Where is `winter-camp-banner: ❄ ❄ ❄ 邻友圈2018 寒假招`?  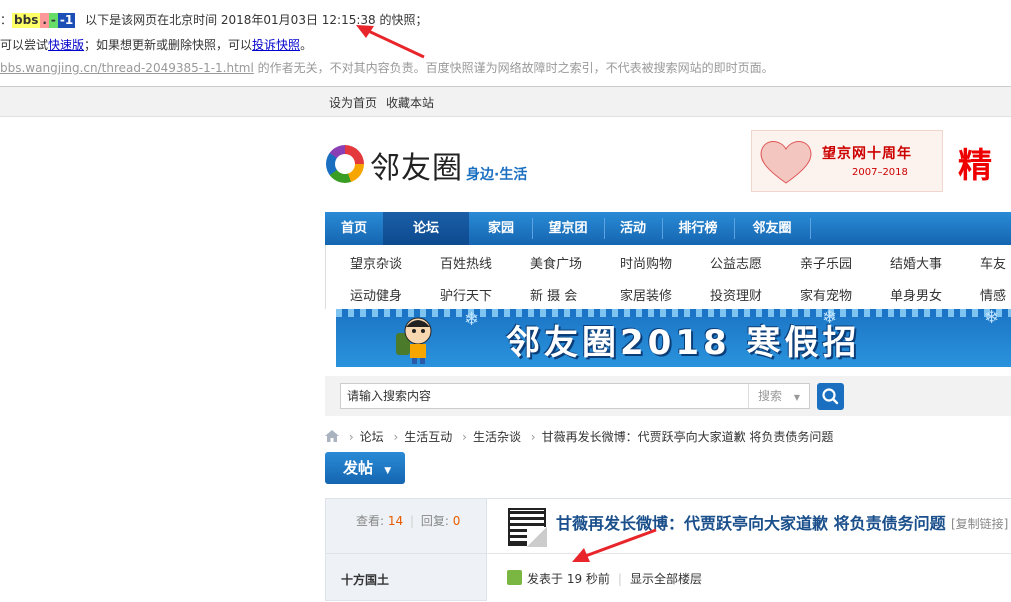 winter-camp-banner: ❄ ❄ ❄ 邻友圈2018 寒假招 is located at coordinates (673, 338).